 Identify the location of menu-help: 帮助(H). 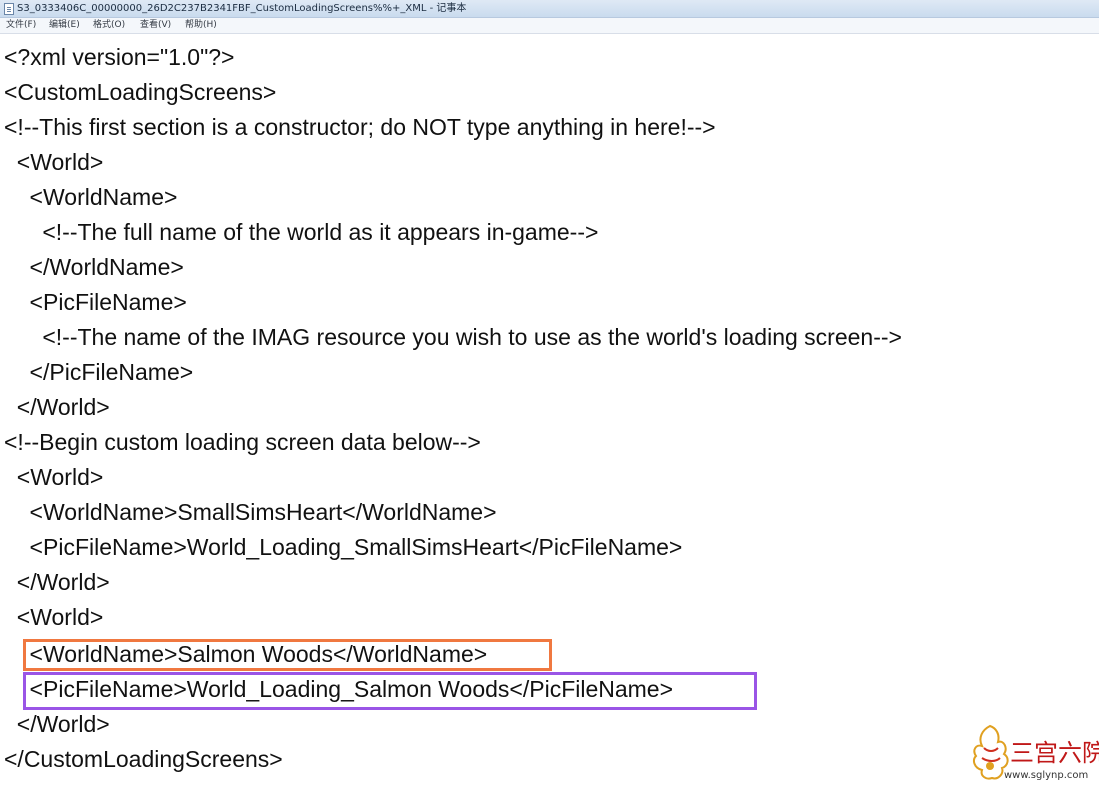
(201, 25).